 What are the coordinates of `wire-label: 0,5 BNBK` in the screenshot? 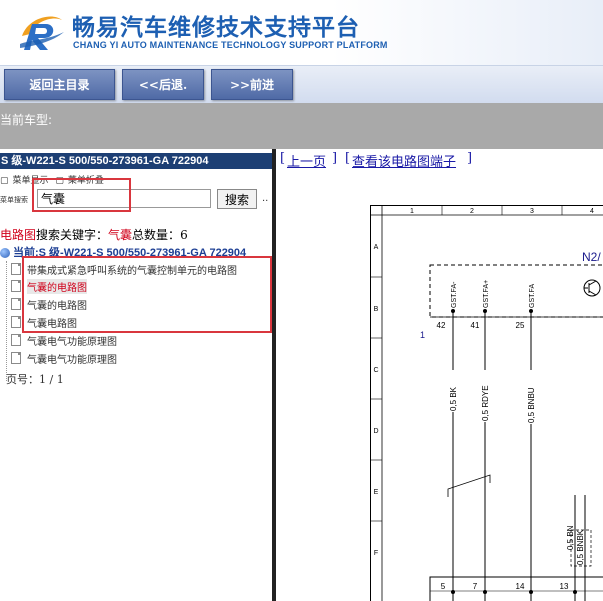 It's located at (580, 547).